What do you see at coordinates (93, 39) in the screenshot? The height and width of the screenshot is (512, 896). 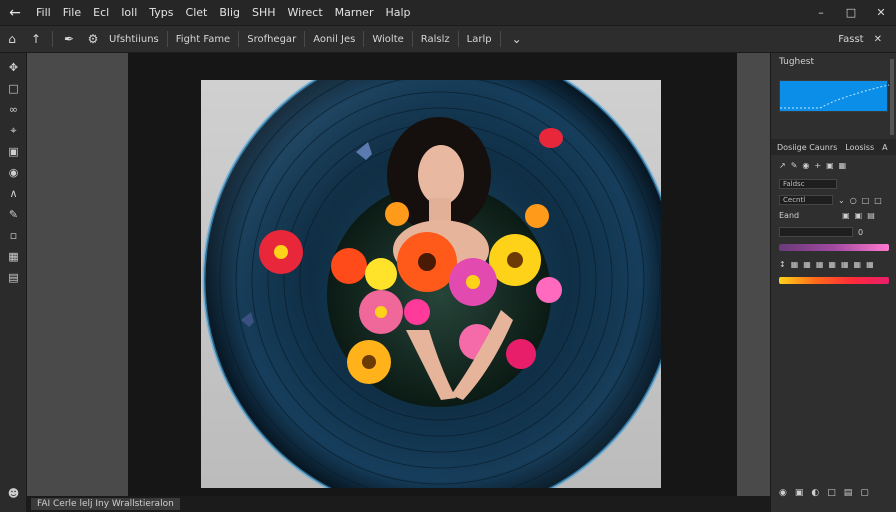 I see `settings-icon: ⚙` at bounding box center [93, 39].